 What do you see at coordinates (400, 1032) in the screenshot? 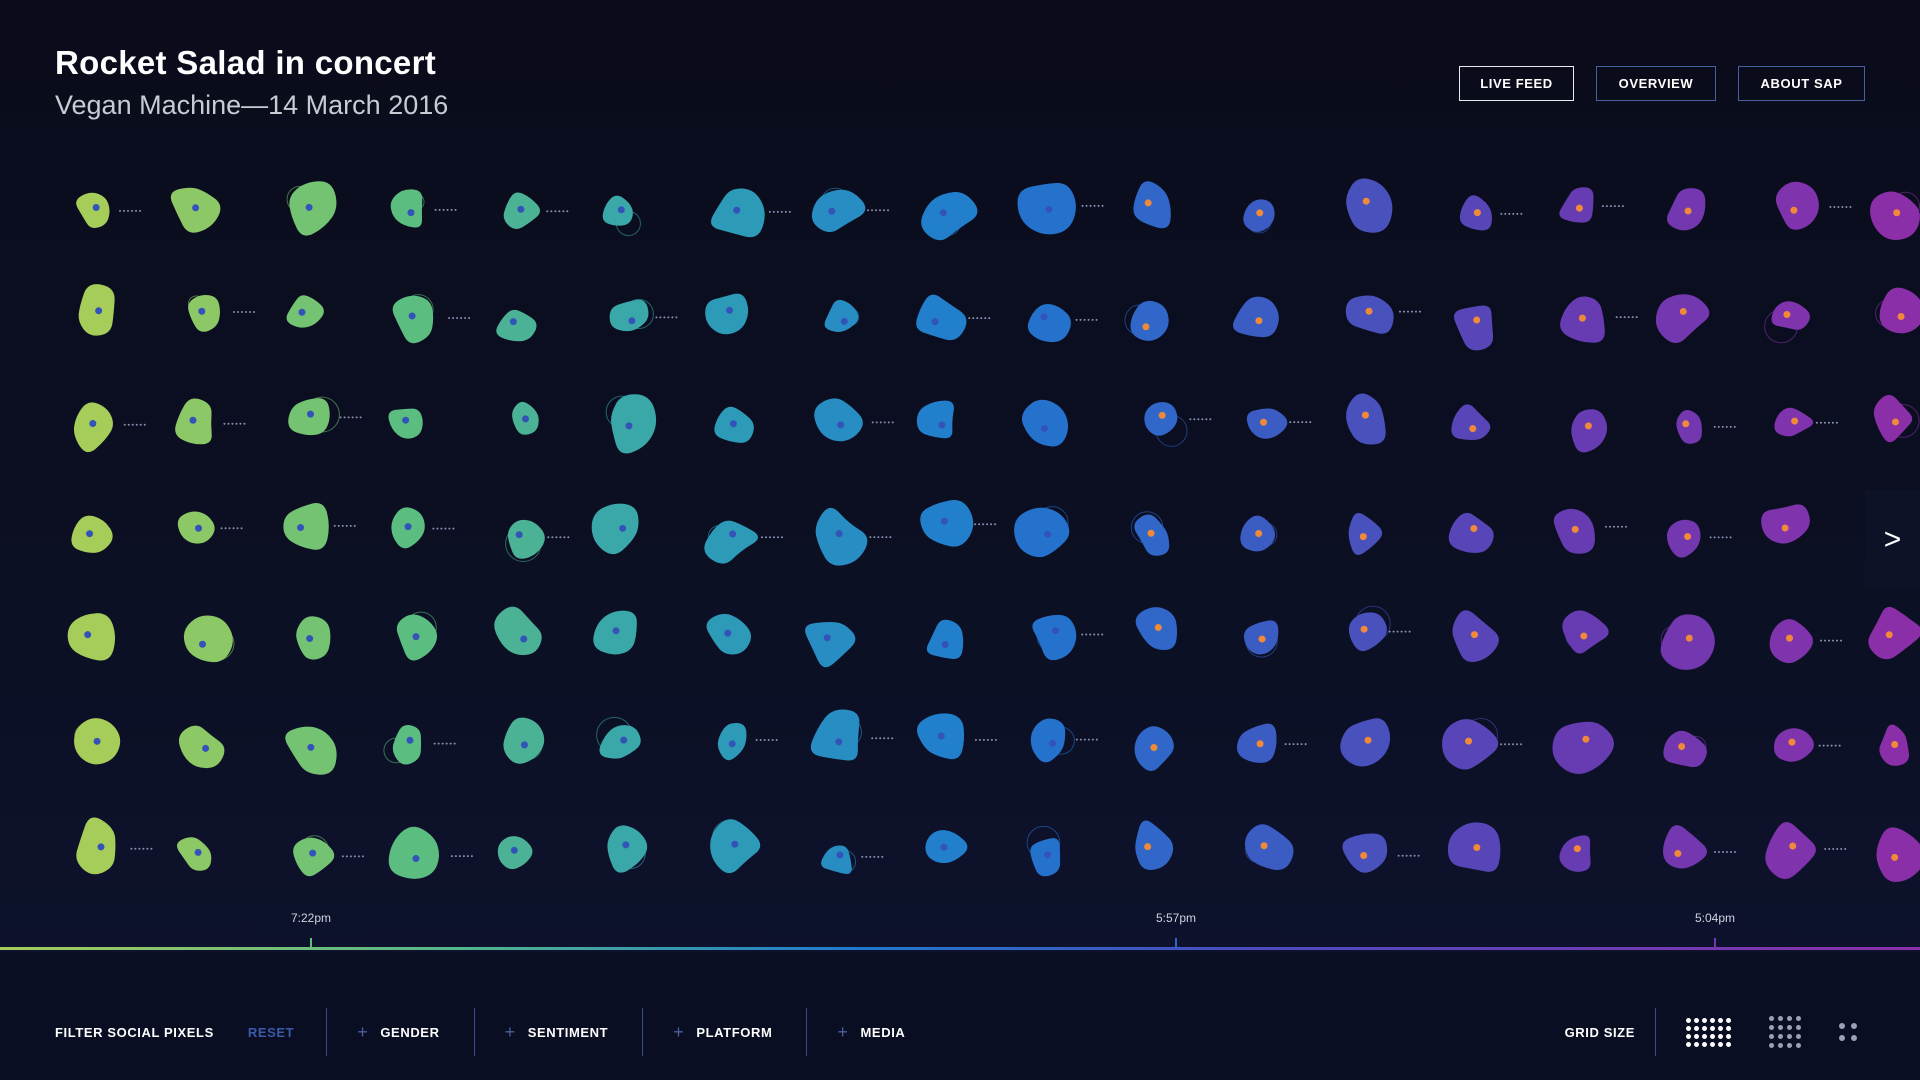
I see `filter-gender: + GENDER` at bounding box center [400, 1032].